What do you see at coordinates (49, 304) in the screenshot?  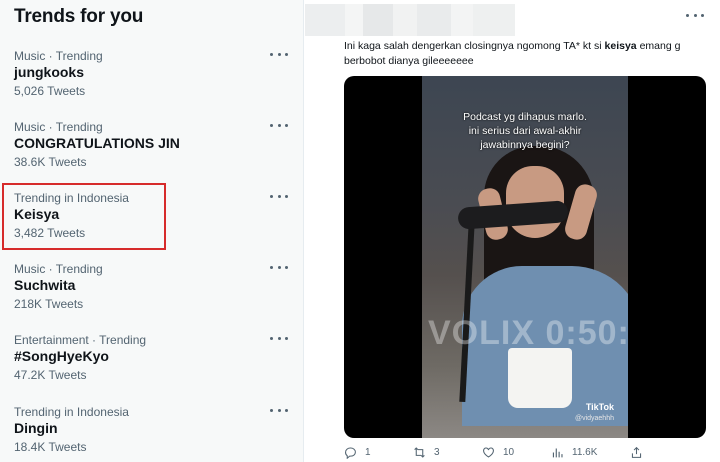 I see `trend-count: 218K Tweets` at bounding box center [49, 304].